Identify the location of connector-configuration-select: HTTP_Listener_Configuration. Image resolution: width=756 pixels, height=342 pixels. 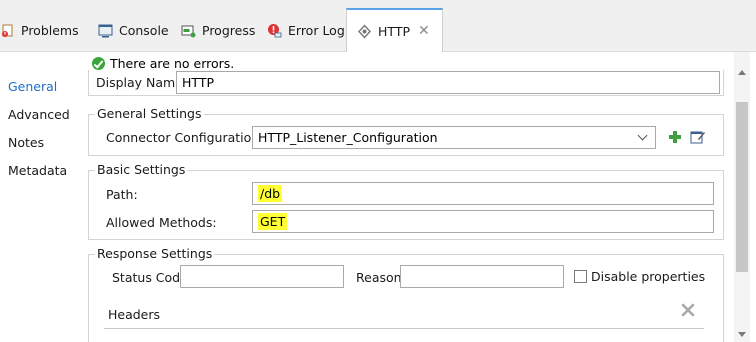
(454, 137).